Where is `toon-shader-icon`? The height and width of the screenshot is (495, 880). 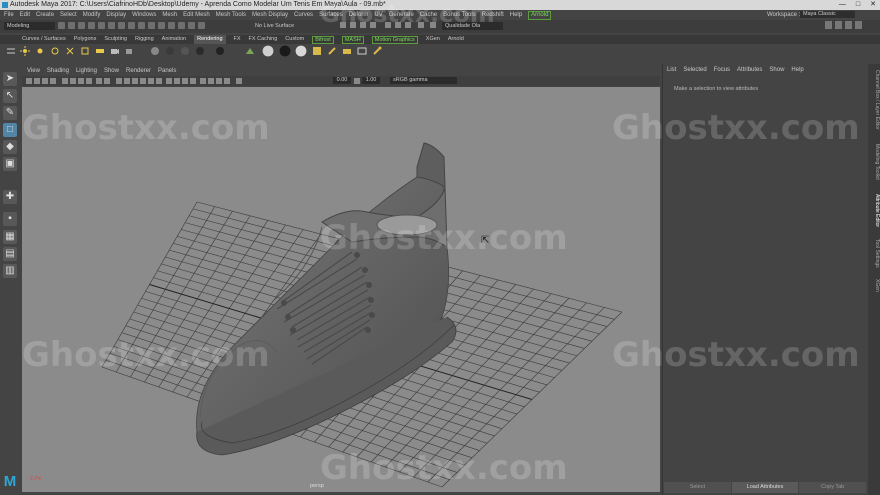 toon-shader-icon is located at coordinates (347, 51).